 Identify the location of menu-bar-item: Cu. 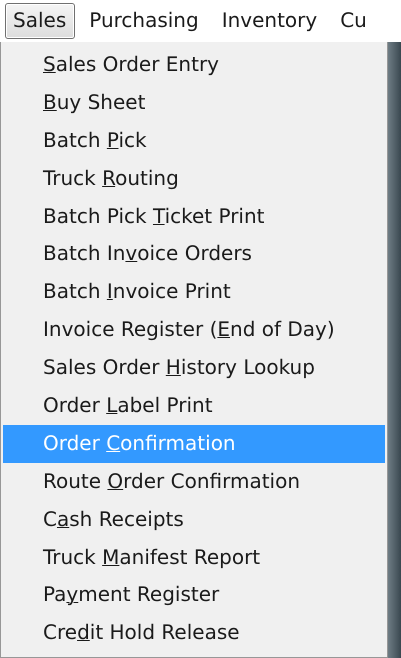
(354, 21).